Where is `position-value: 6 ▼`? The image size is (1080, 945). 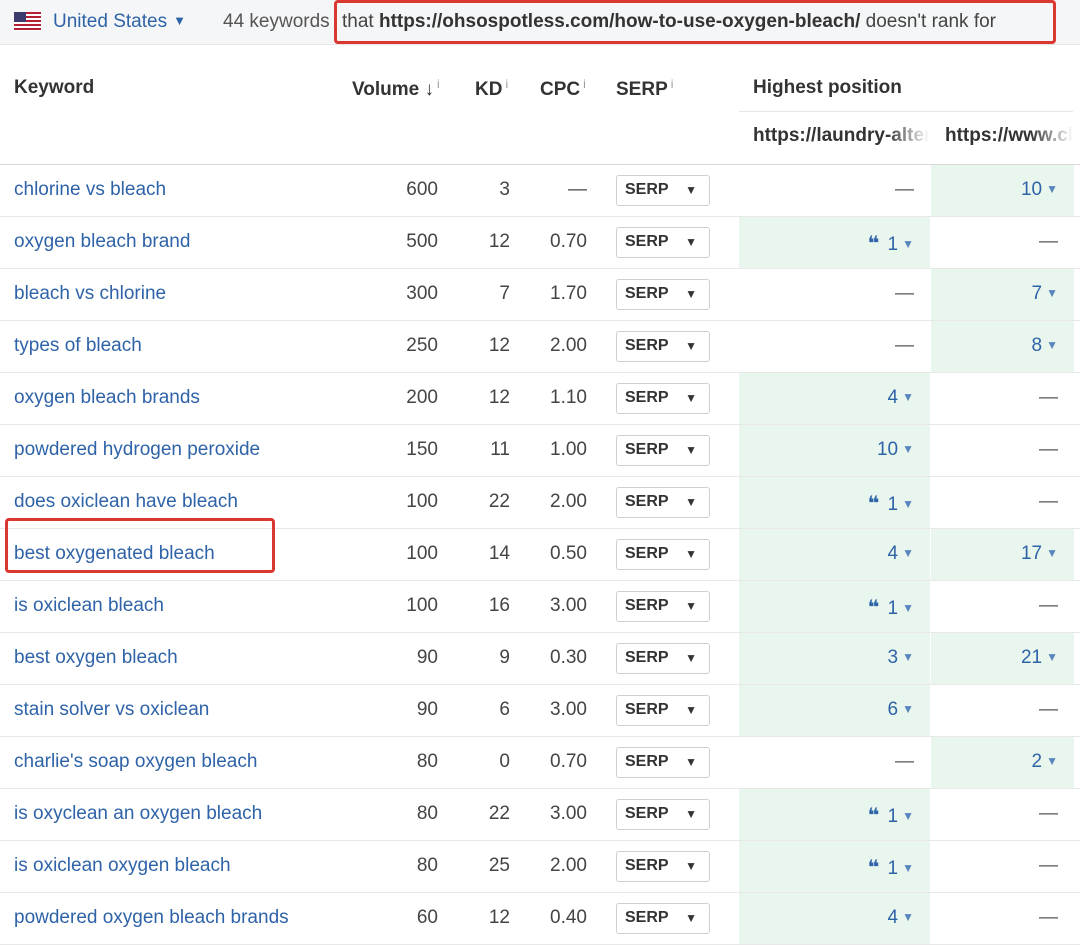
position-value: 6 ▼ is located at coordinates (901, 710).